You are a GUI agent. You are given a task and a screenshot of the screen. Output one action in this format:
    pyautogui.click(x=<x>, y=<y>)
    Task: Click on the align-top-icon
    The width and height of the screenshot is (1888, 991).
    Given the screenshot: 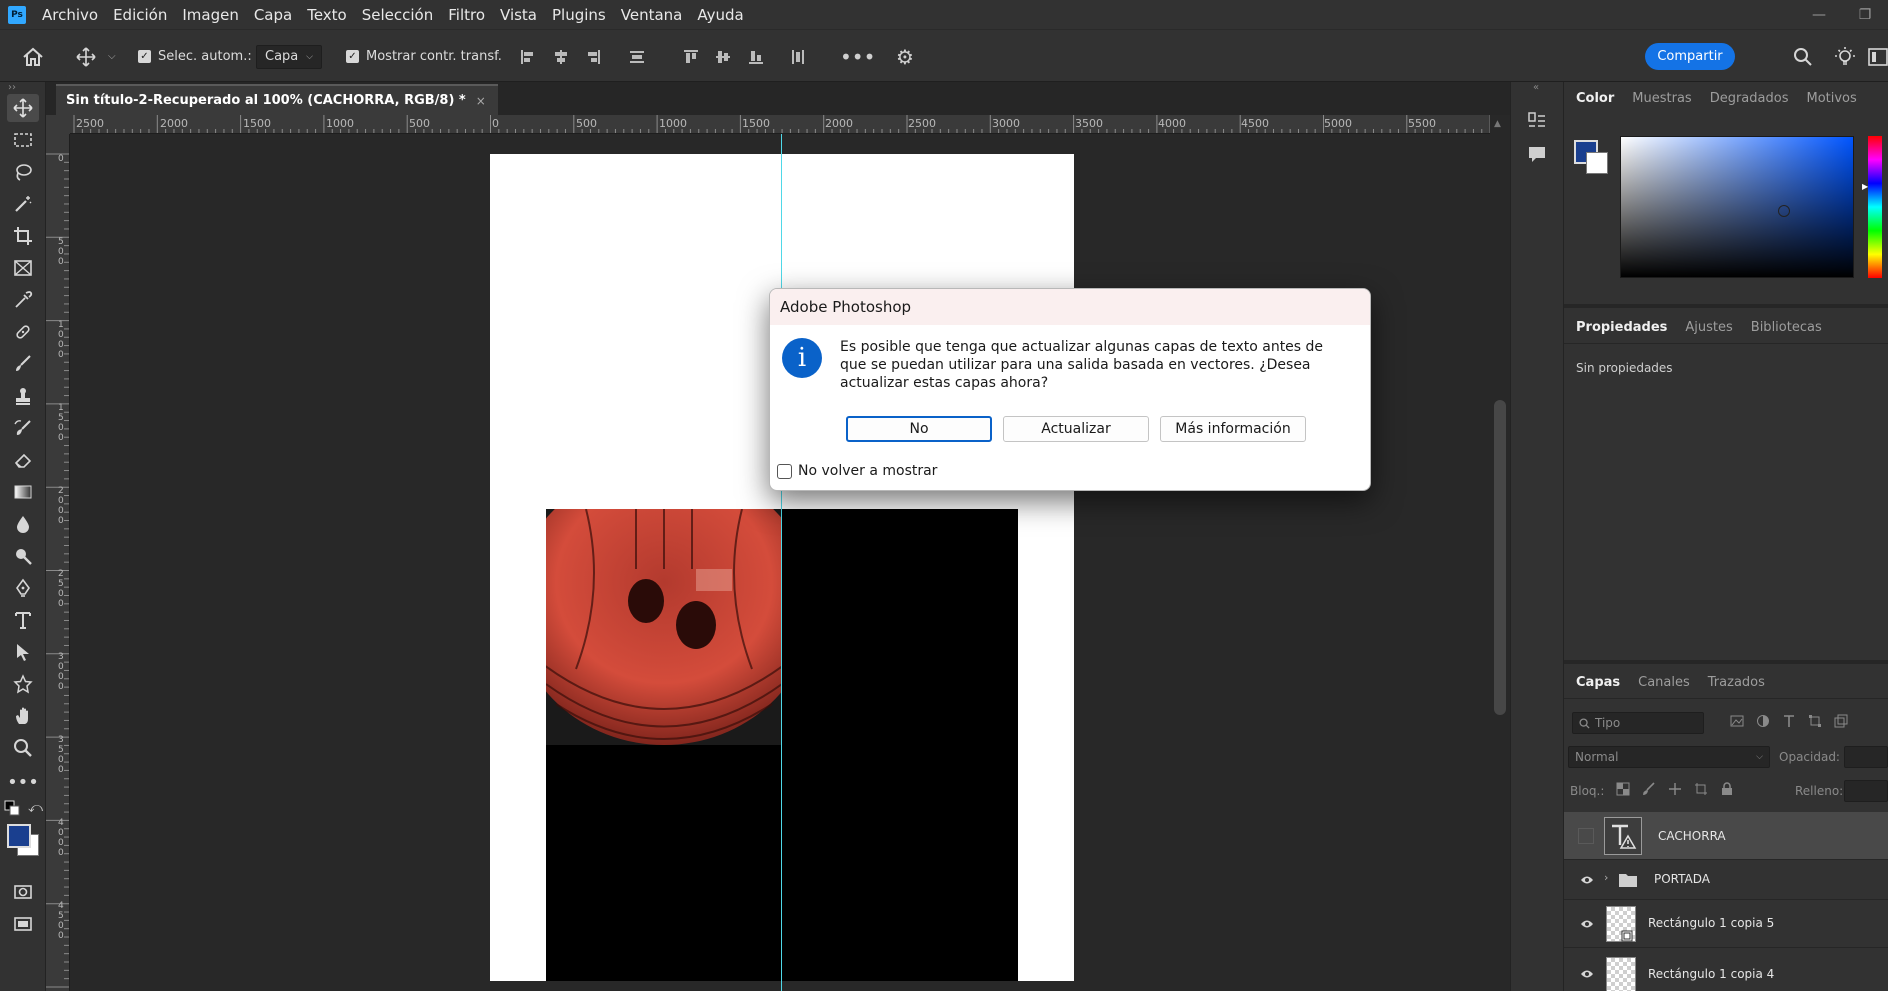 What is the action you would take?
    pyautogui.click(x=691, y=56)
    